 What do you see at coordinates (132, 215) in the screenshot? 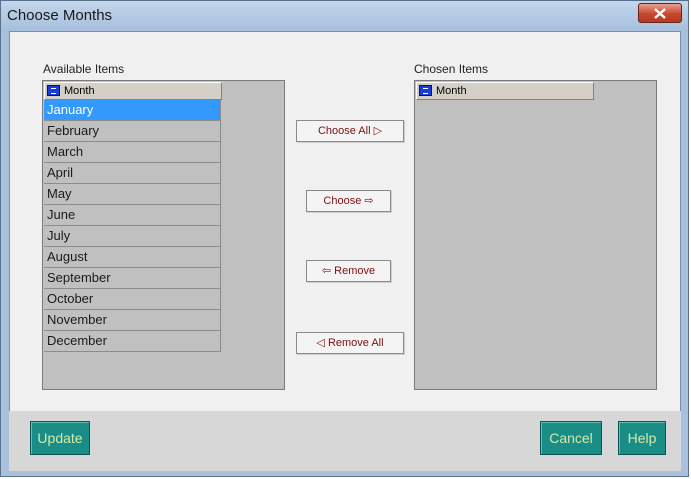
I see `list-item: June` at bounding box center [132, 215].